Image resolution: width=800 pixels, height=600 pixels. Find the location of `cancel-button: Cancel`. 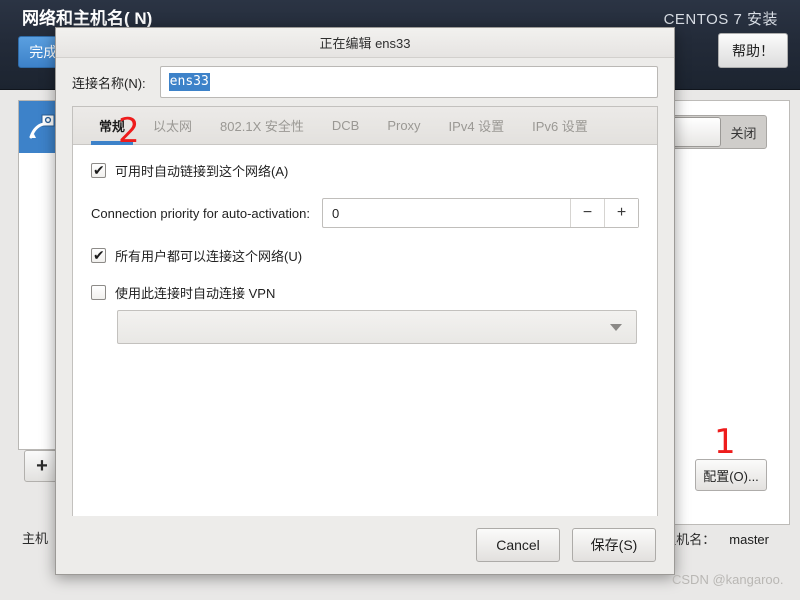

cancel-button: Cancel is located at coordinates (518, 545).